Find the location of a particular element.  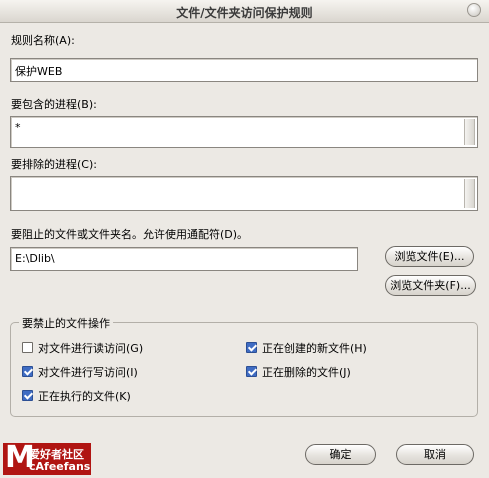

mcafeefans-logo: M 爱好者社区 cAfeefans is located at coordinates (47, 458).